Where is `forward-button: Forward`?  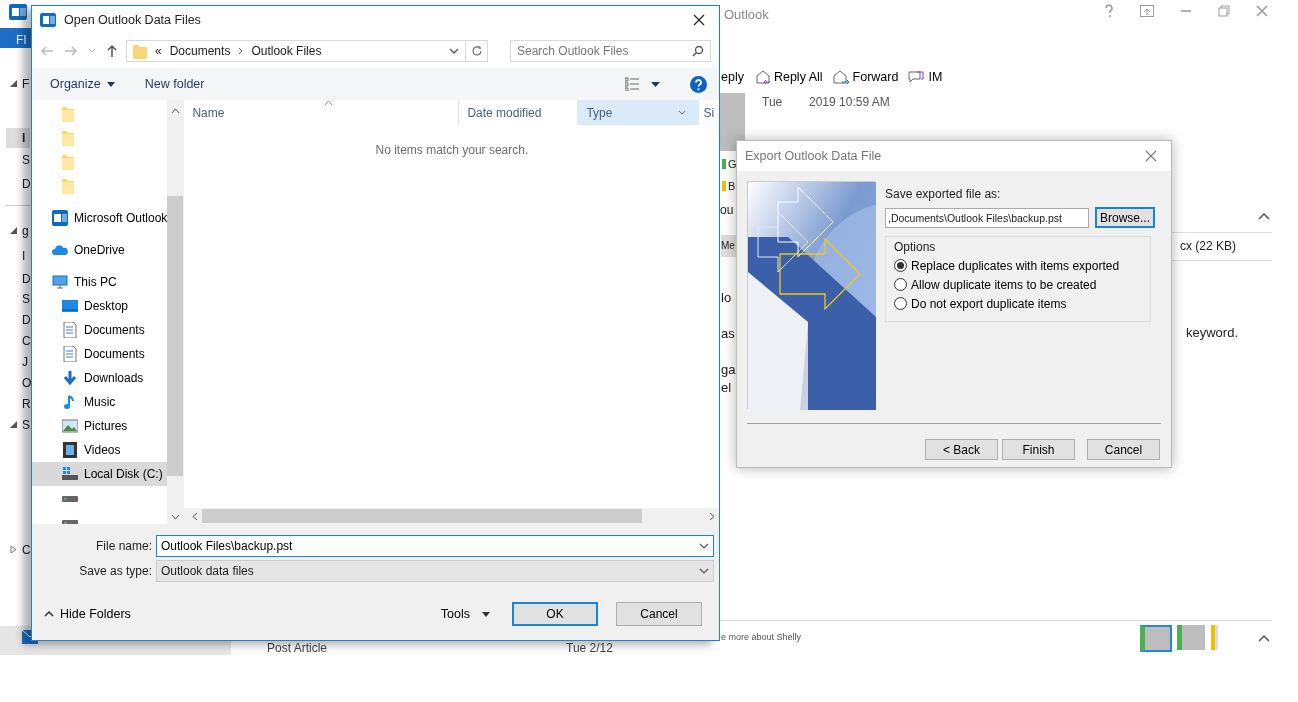
forward-button: Forward is located at coordinates (865, 77).